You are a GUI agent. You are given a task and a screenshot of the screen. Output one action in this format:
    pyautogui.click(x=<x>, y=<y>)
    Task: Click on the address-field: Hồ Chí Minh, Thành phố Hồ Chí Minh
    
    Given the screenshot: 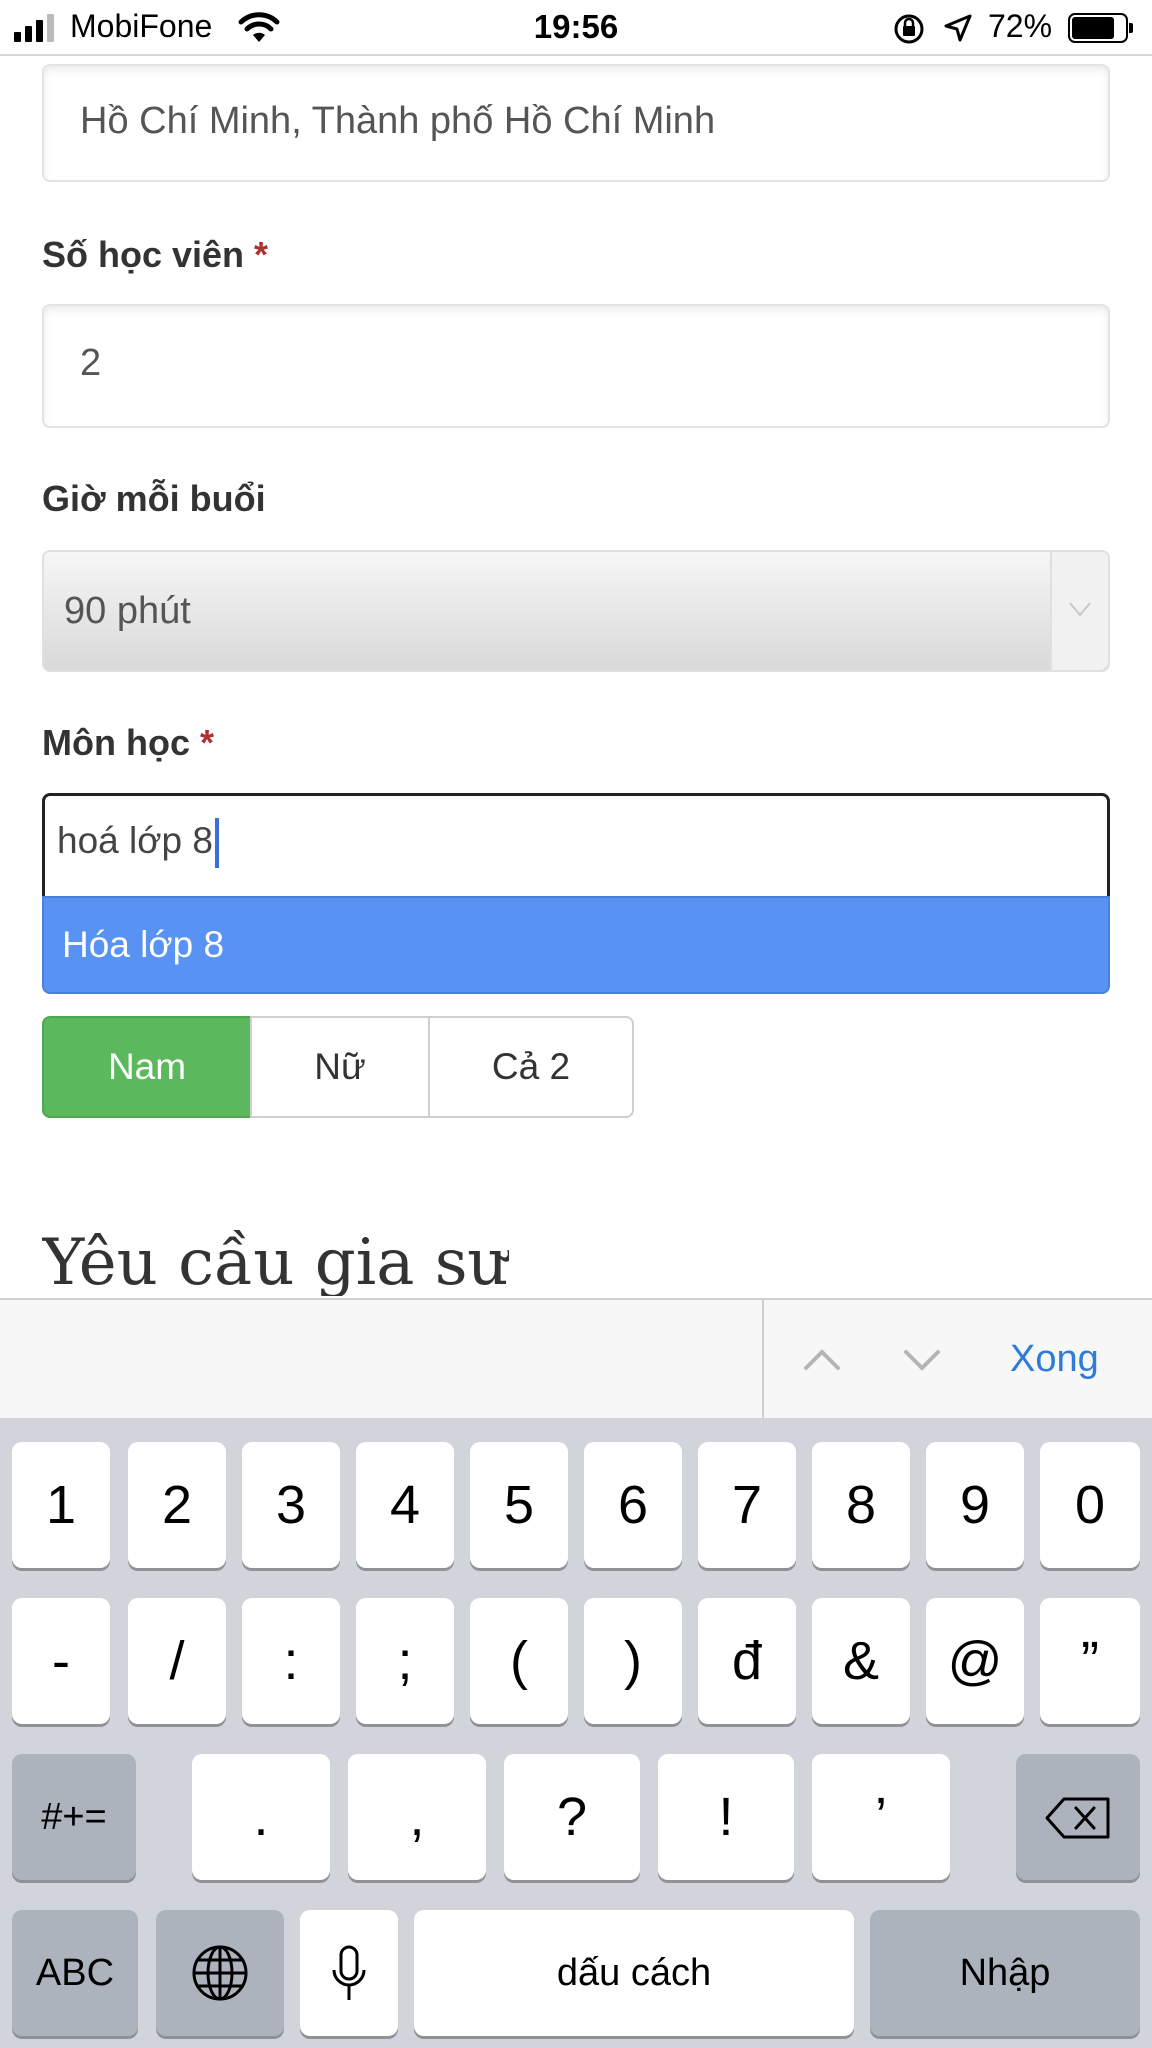 What is the action you would take?
    pyautogui.click(x=576, y=123)
    